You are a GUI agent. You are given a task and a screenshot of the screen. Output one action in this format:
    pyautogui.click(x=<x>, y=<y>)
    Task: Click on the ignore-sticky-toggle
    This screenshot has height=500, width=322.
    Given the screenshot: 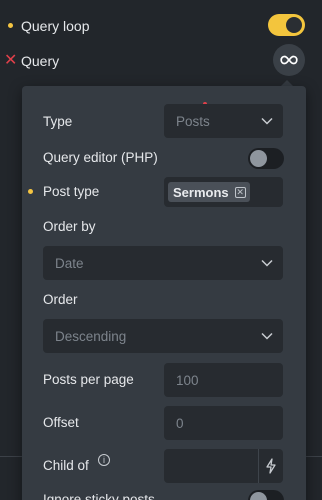 What is the action you would take?
    pyautogui.click(x=266, y=495)
    